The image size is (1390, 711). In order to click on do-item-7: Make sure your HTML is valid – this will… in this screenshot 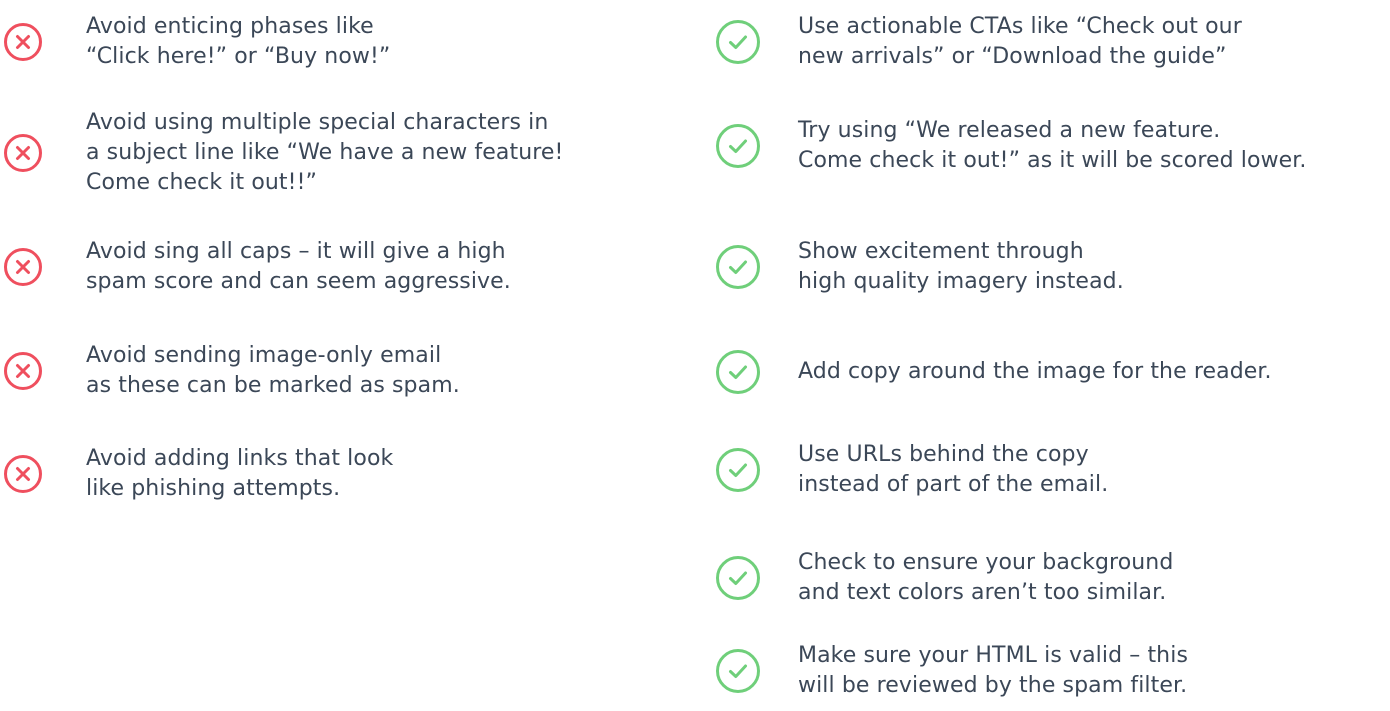, I will do `click(1051, 671)`.